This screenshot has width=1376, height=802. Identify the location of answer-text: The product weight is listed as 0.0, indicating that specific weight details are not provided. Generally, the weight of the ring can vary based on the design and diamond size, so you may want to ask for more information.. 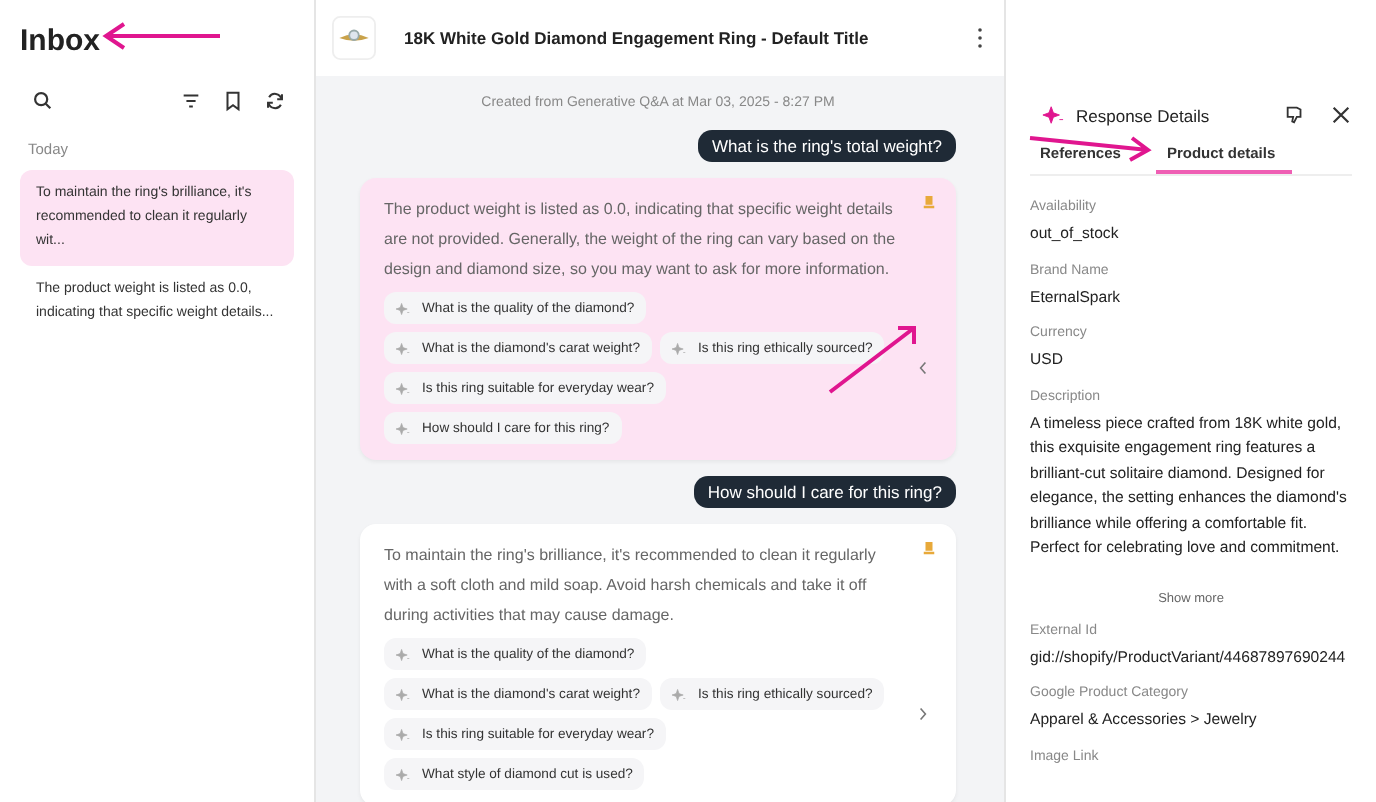
(641, 240).